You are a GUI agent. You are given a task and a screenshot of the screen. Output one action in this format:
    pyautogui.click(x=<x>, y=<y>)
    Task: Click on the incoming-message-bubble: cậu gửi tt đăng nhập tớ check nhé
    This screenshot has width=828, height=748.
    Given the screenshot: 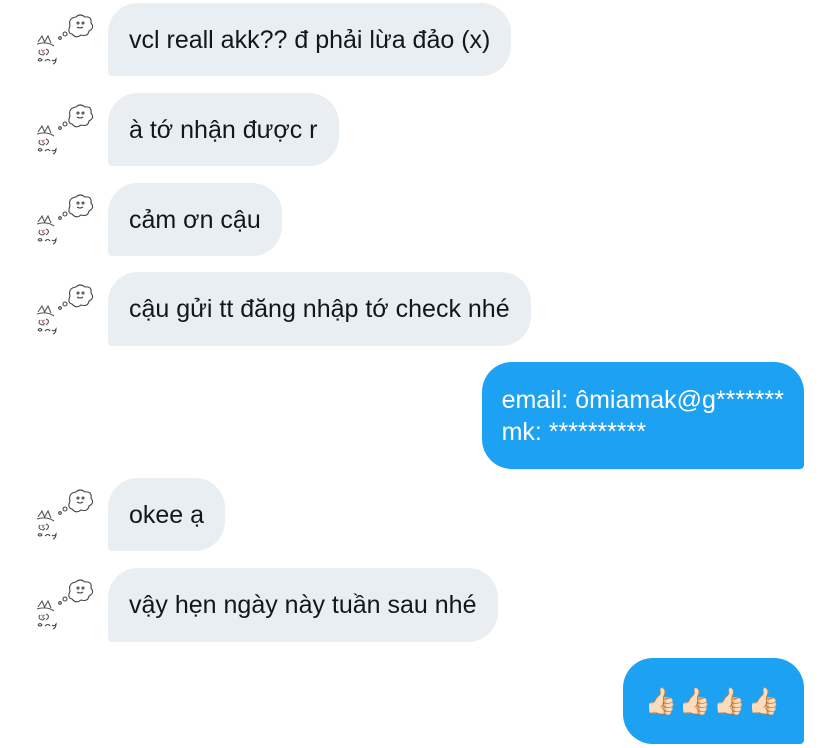 What is the action you would take?
    pyautogui.click(x=319, y=309)
    